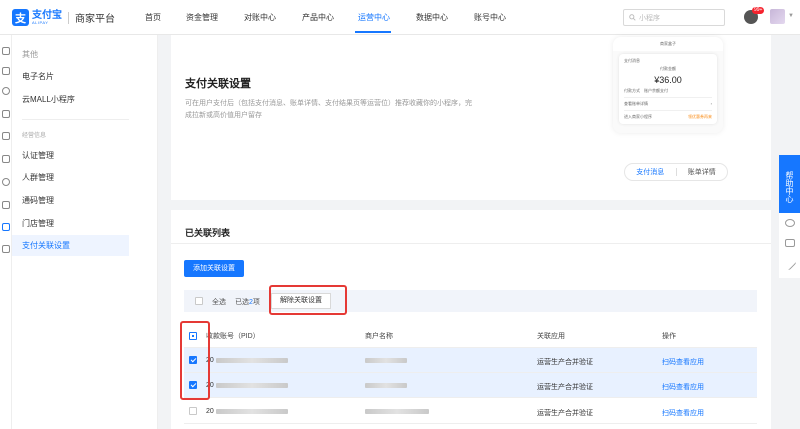 The height and width of the screenshot is (429, 800). Describe the element at coordinates (70, 223) in the screenshot. I see `sidebar-item-store: 门店管理` at that location.